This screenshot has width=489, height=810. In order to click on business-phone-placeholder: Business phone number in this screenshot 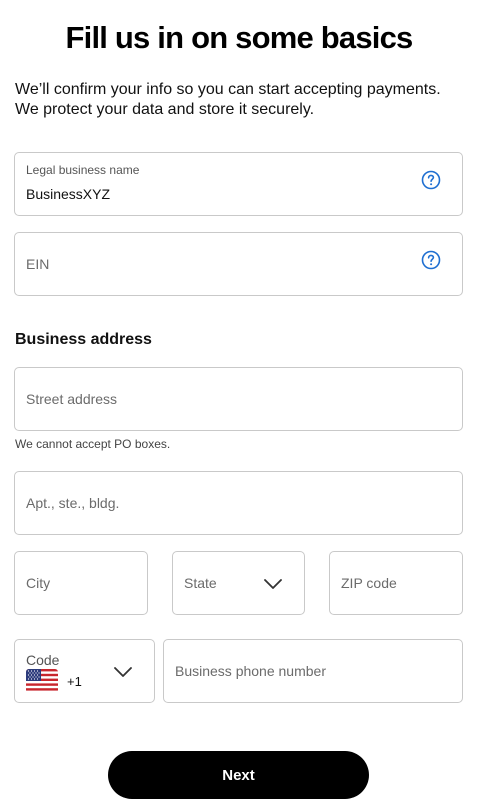, I will do `click(250, 671)`.